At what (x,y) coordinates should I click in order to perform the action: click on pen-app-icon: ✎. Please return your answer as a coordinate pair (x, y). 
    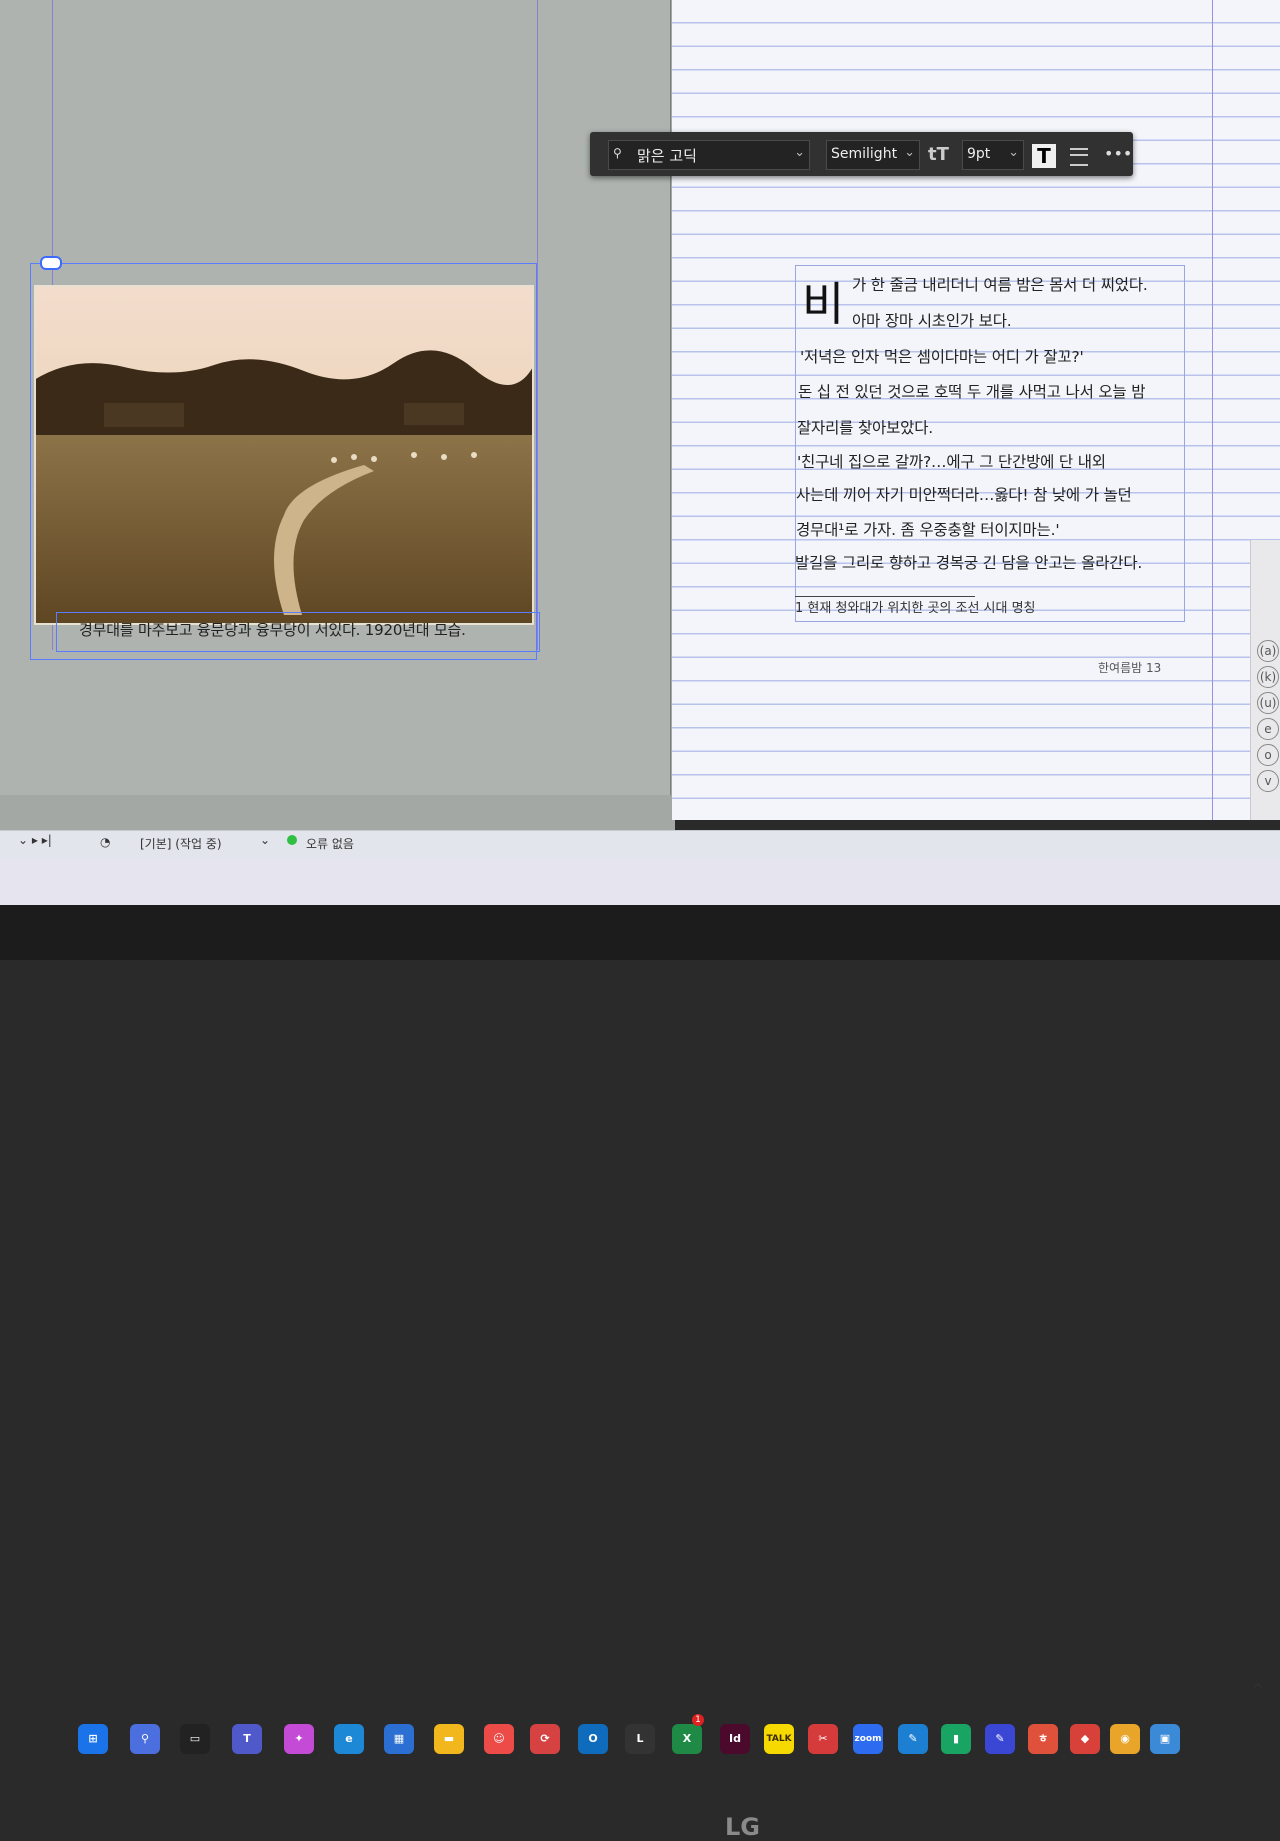
    Looking at the image, I should click on (913, 1739).